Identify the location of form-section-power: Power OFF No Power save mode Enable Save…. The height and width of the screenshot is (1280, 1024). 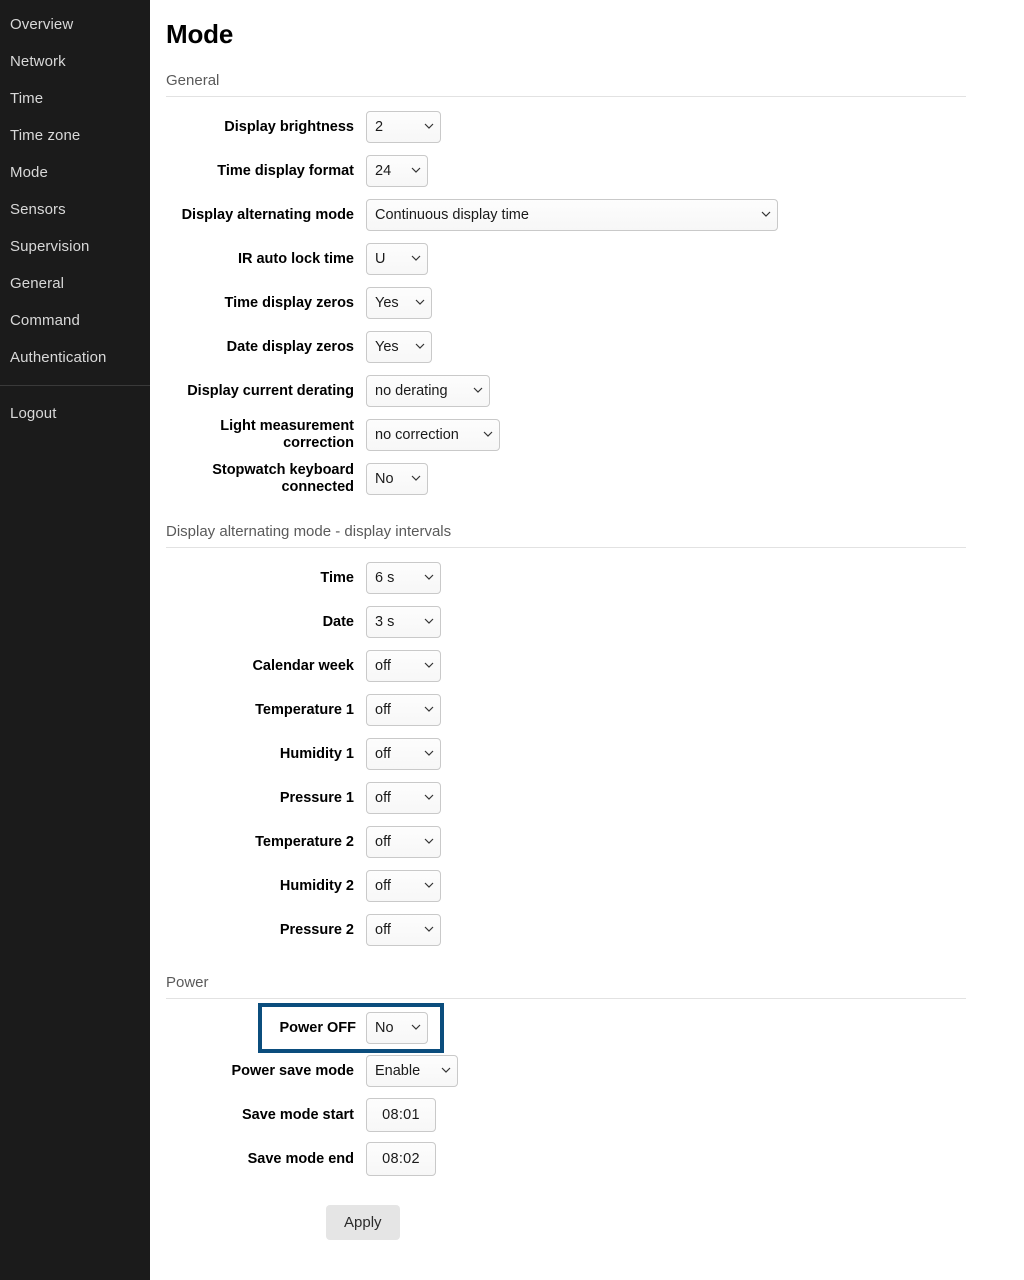
(587, 1092).